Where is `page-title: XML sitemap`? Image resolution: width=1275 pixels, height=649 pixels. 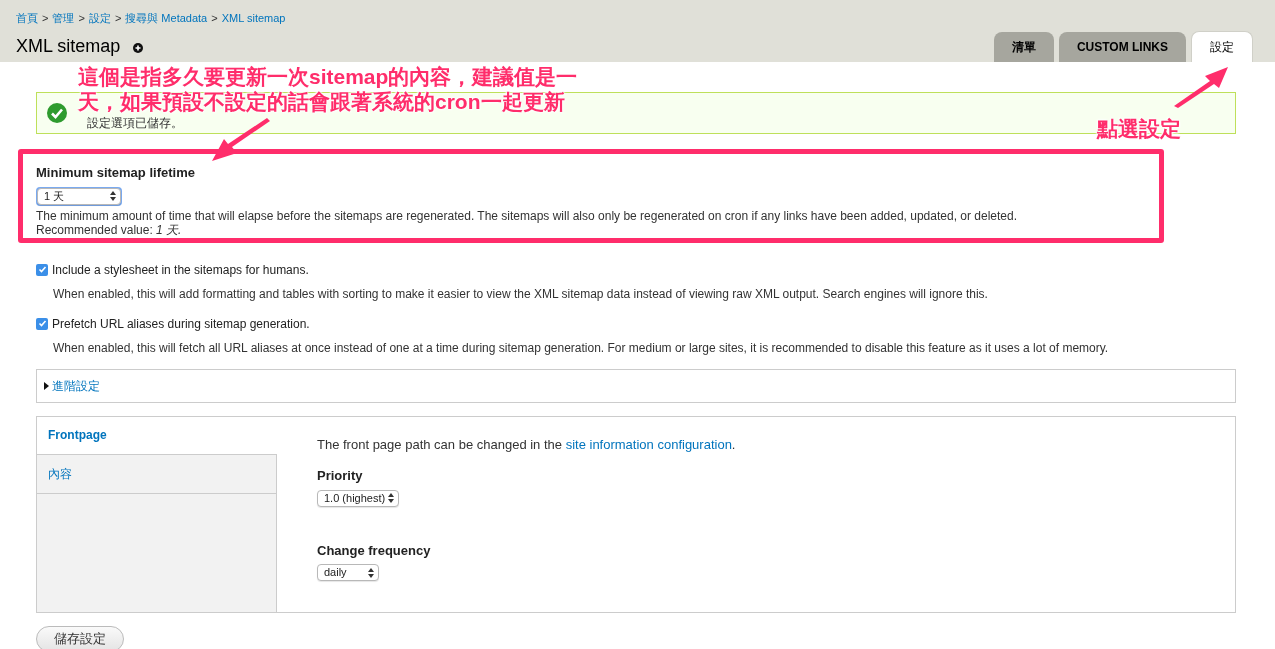 page-title: XML sitemap is located at coordinates (68, 46).